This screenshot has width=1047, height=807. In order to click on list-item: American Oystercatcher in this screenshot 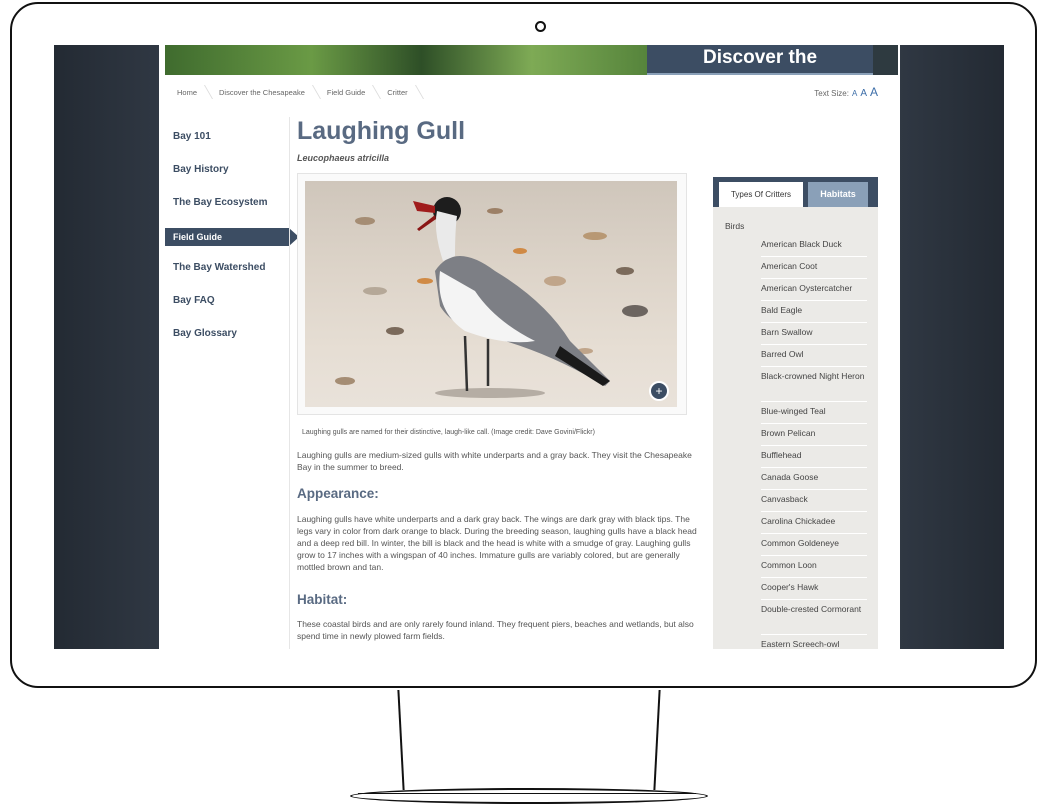, I will do `click(814, 290)`.